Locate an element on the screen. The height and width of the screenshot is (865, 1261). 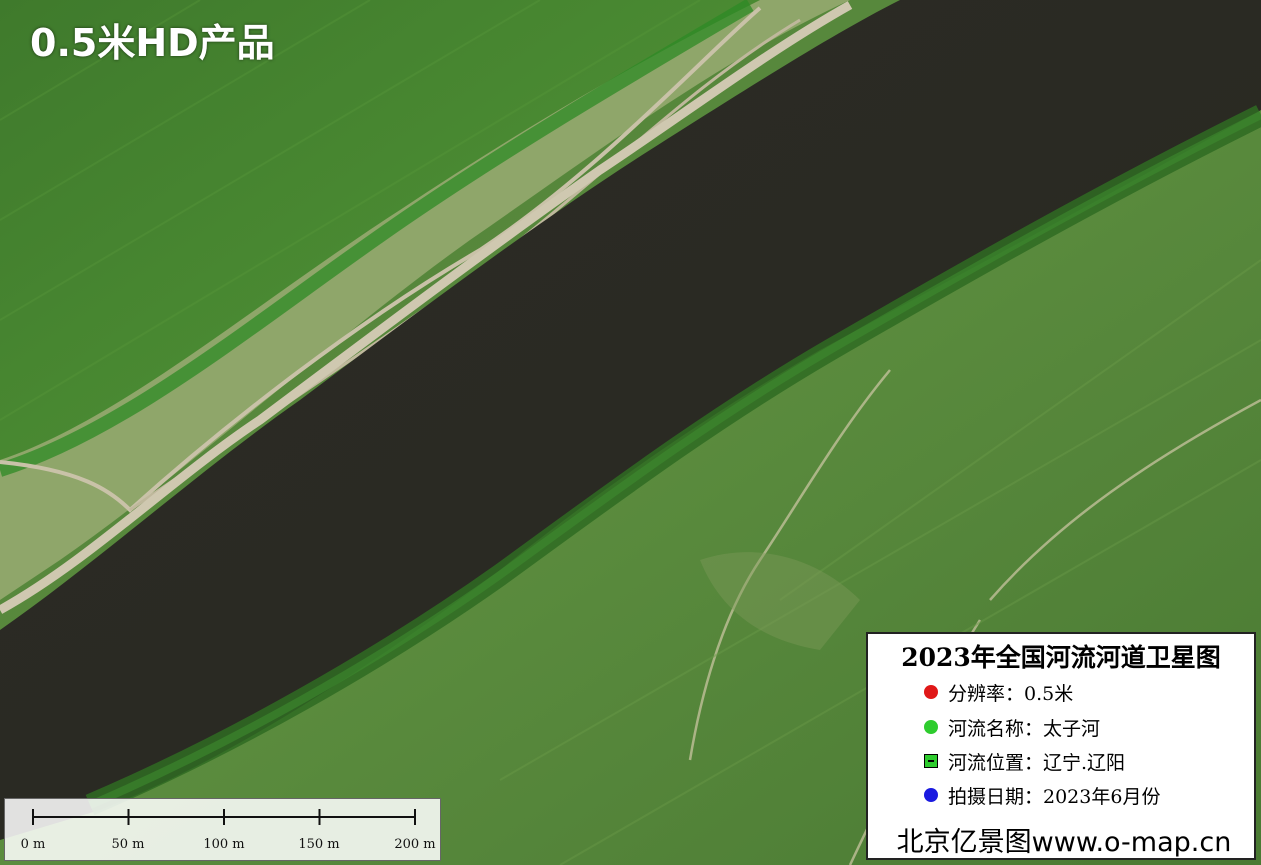
scale-label-0: 0 m is located at coordinates (33, 844).